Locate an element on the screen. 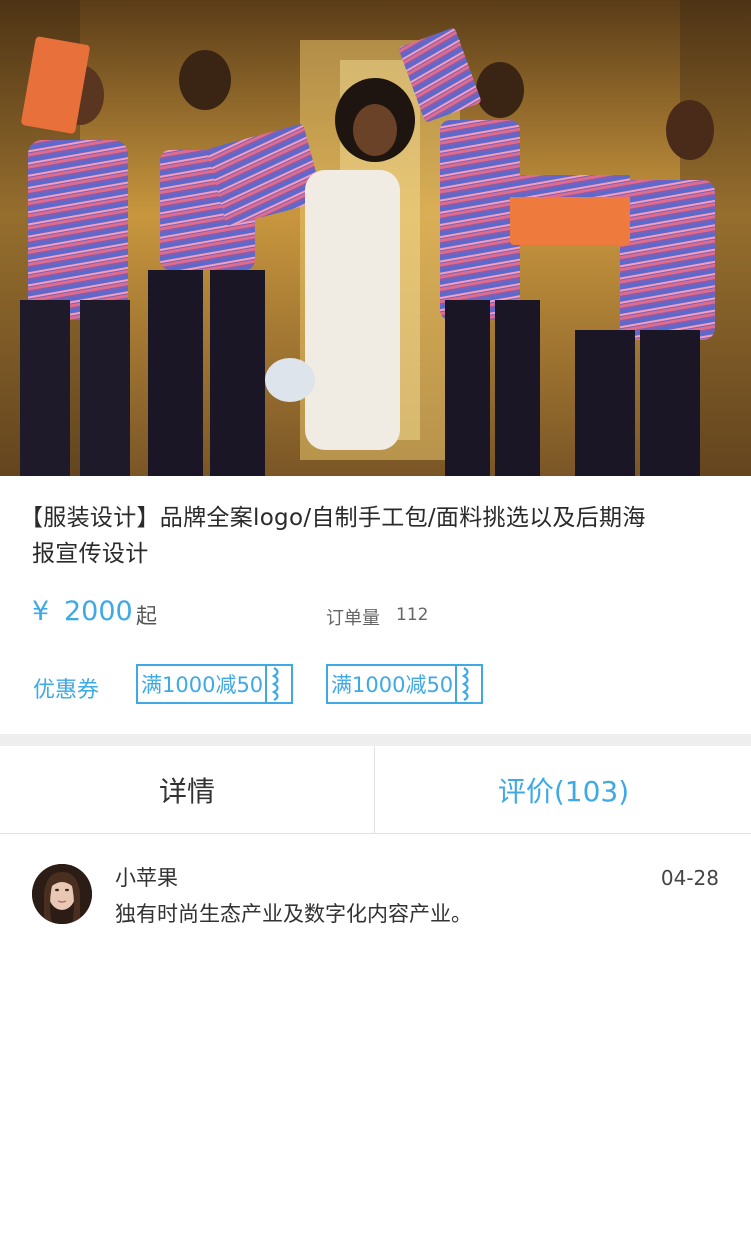 The height and width of the screenshot is (1236, 751). coupon-2: 满1000减50 is located at coordinates (405, 684).